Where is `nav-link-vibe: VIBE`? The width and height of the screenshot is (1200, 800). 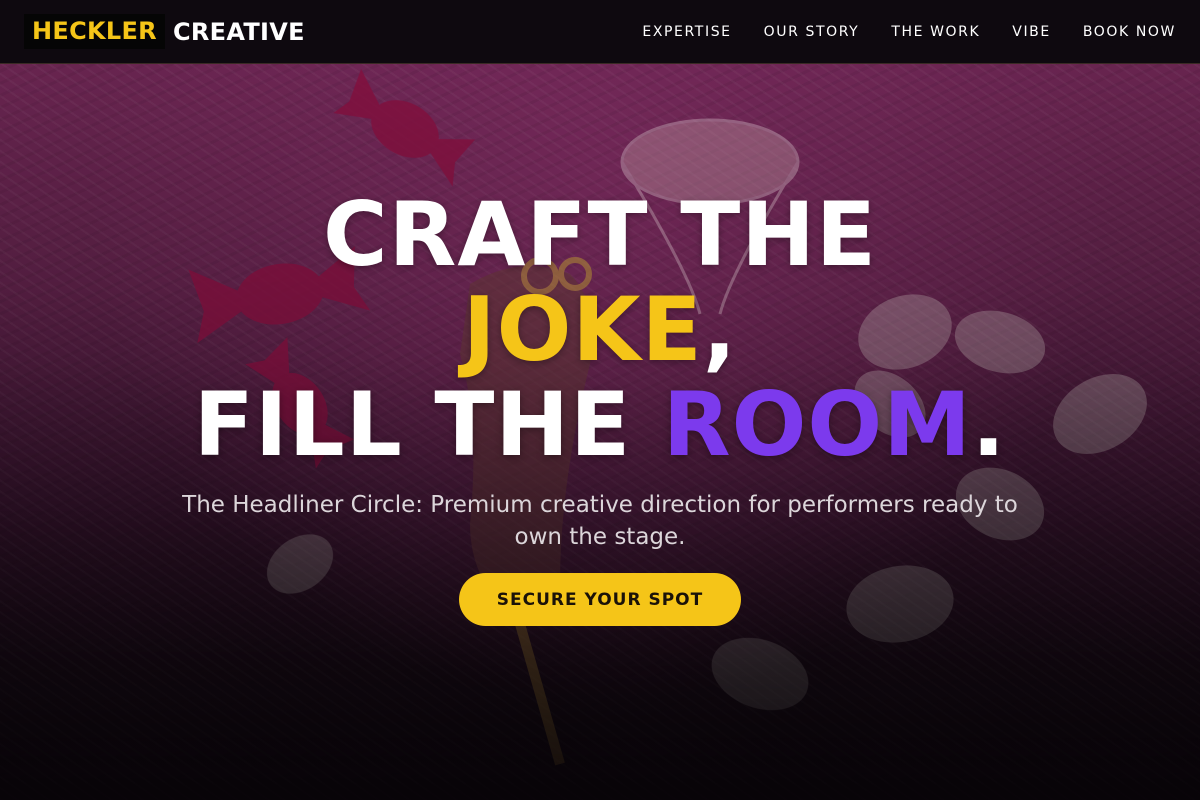 nav-link-vibe: VIBE is located at coordinates (1031, 32).